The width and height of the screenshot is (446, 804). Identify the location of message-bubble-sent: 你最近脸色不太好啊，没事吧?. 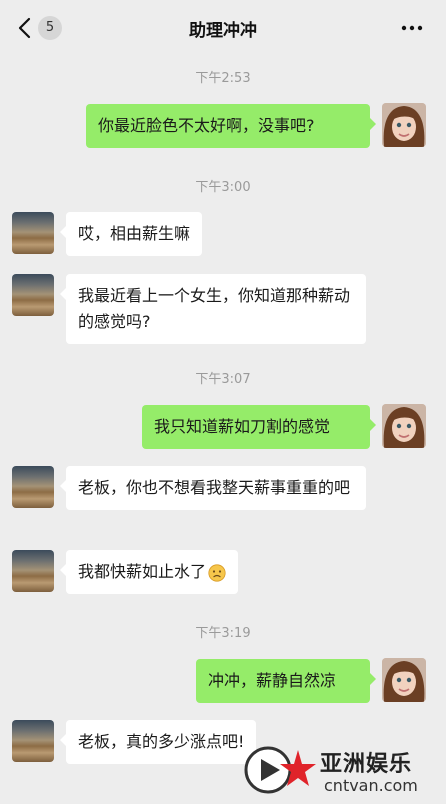
(231, 126).